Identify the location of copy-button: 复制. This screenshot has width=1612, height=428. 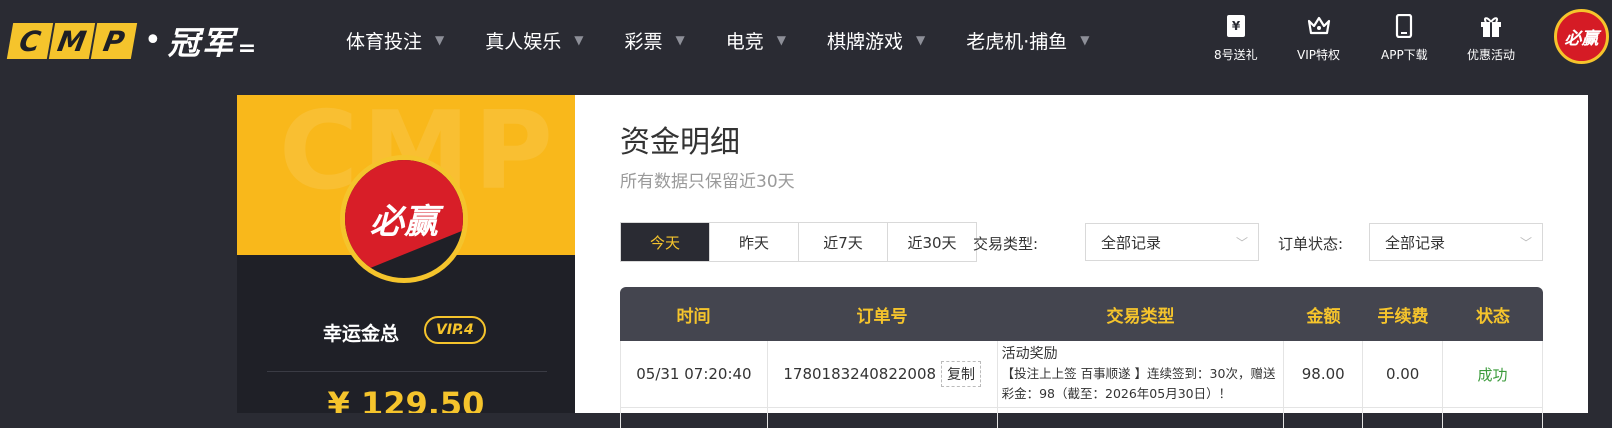
(961, 374).